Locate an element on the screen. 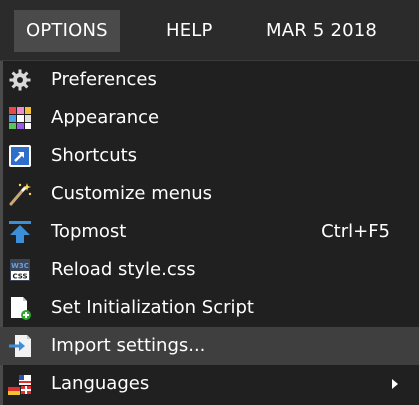  menu-item-topmost: Topmost Ctrl+F5 is located at coordinates (209, 232).